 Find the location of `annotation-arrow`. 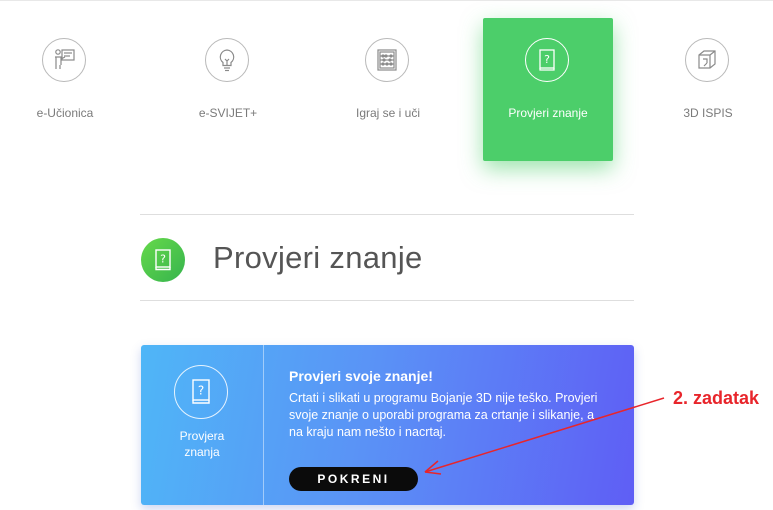

annotation-arrow is located at coordinates (544, 436).